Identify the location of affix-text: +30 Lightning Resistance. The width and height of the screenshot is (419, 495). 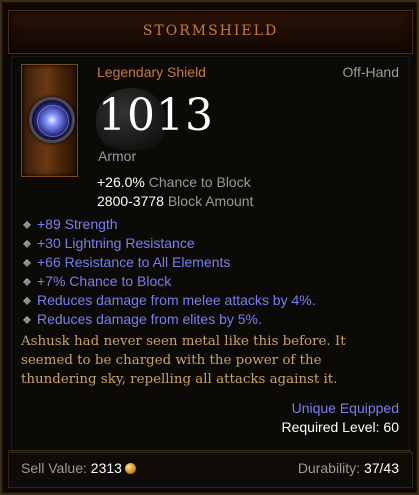
(116, 243).